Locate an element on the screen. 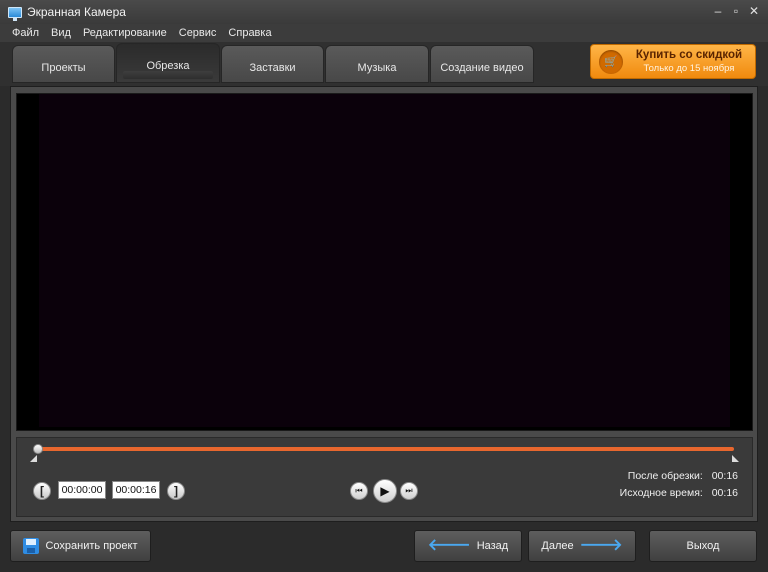 This screenshot has height=572, width=768. timeline-track is located at coordinates (385, 449).